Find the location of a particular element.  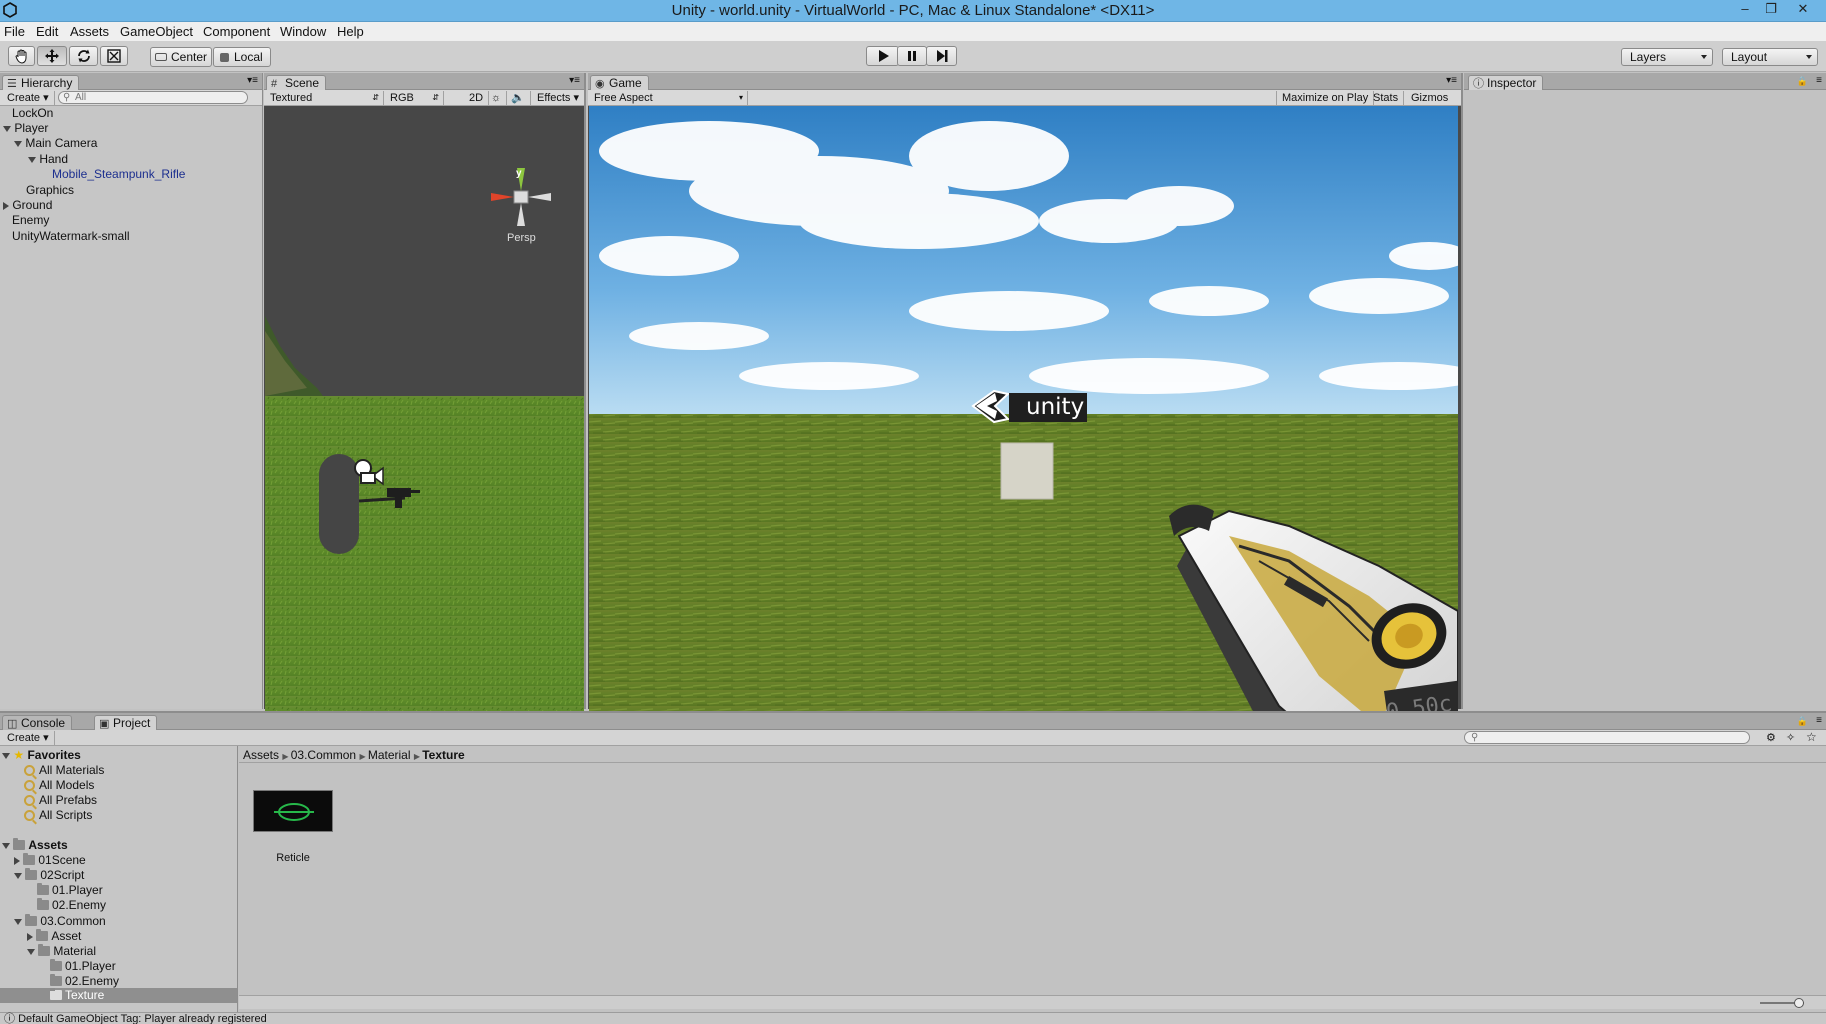

hand-tool-button is located at coordinates (21, 56).